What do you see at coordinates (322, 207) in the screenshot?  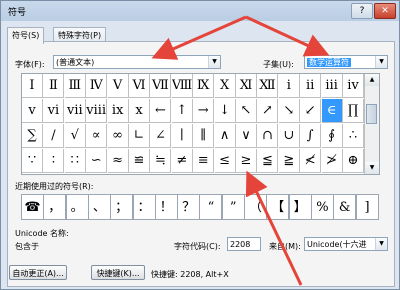 I see `recent-symbol: %` at bounding box center [322, 207].